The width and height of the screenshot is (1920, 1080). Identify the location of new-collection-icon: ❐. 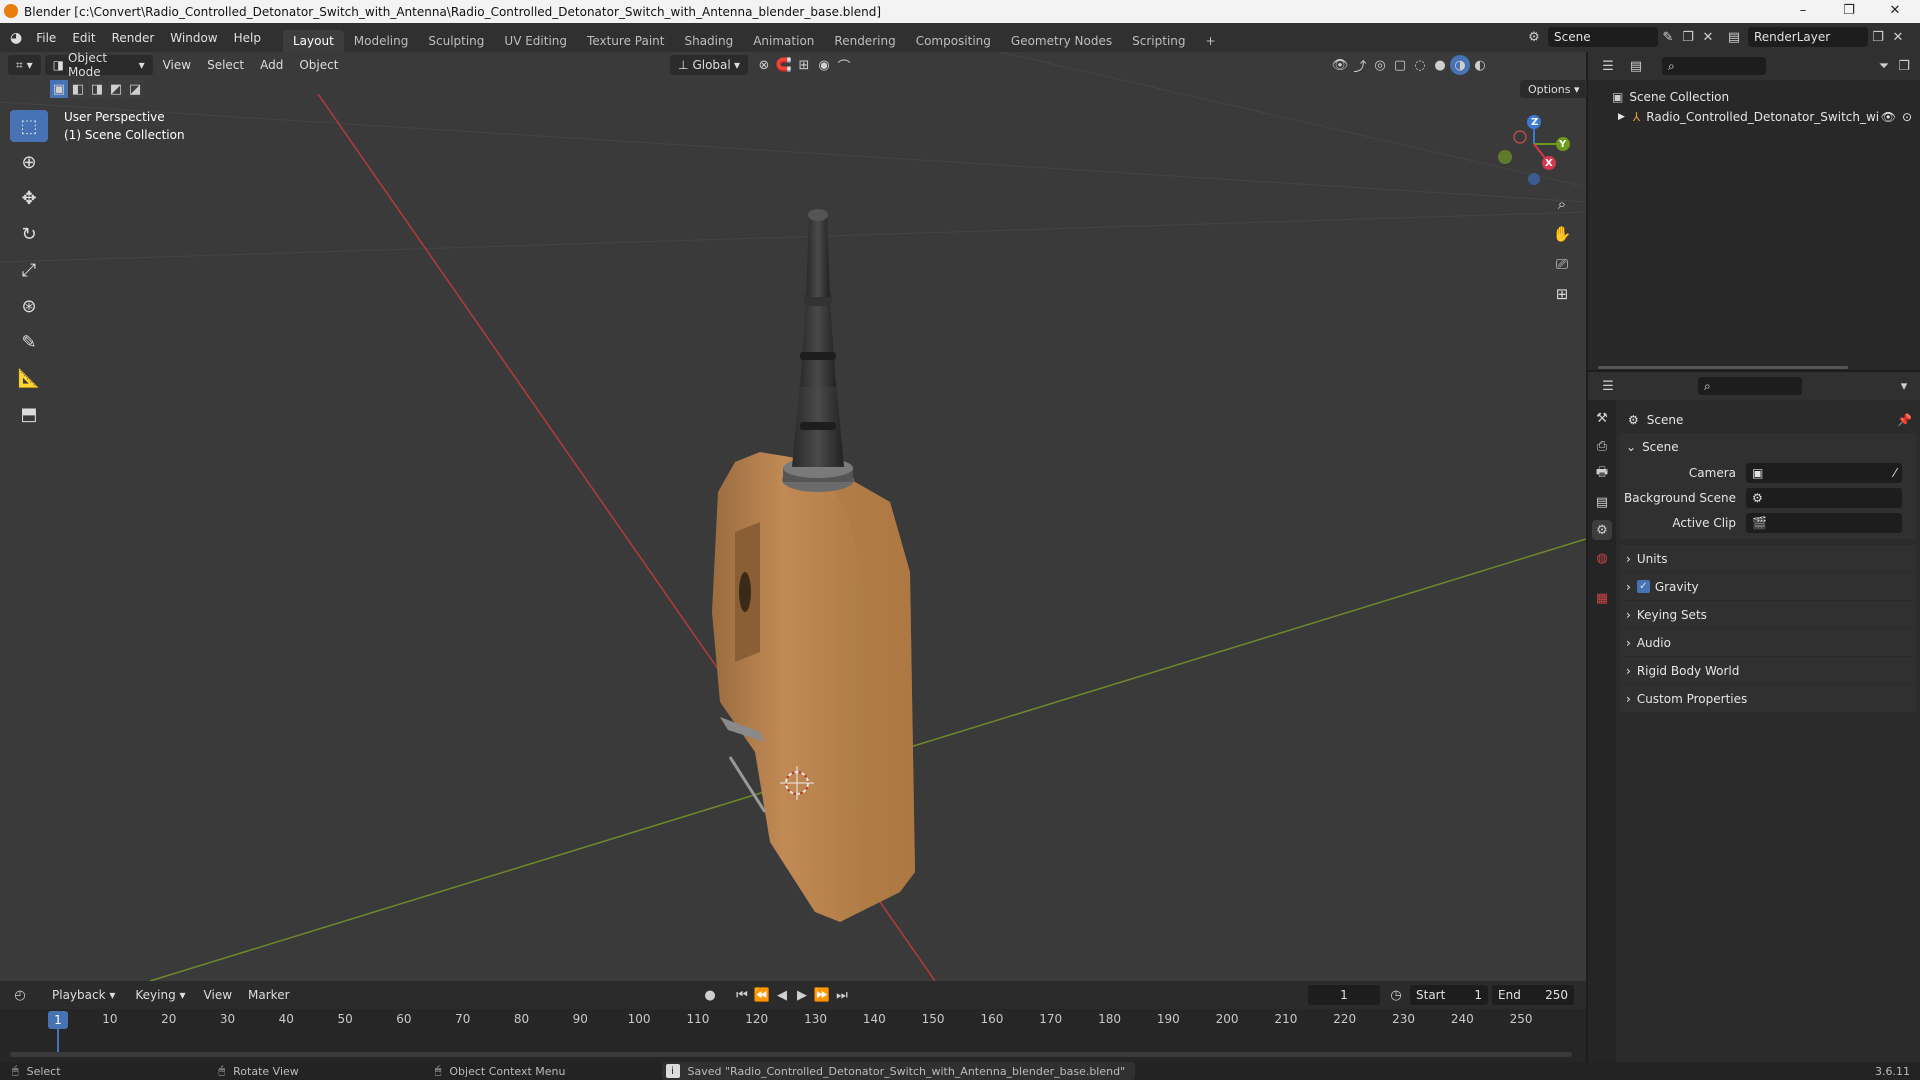
(1904, 66).